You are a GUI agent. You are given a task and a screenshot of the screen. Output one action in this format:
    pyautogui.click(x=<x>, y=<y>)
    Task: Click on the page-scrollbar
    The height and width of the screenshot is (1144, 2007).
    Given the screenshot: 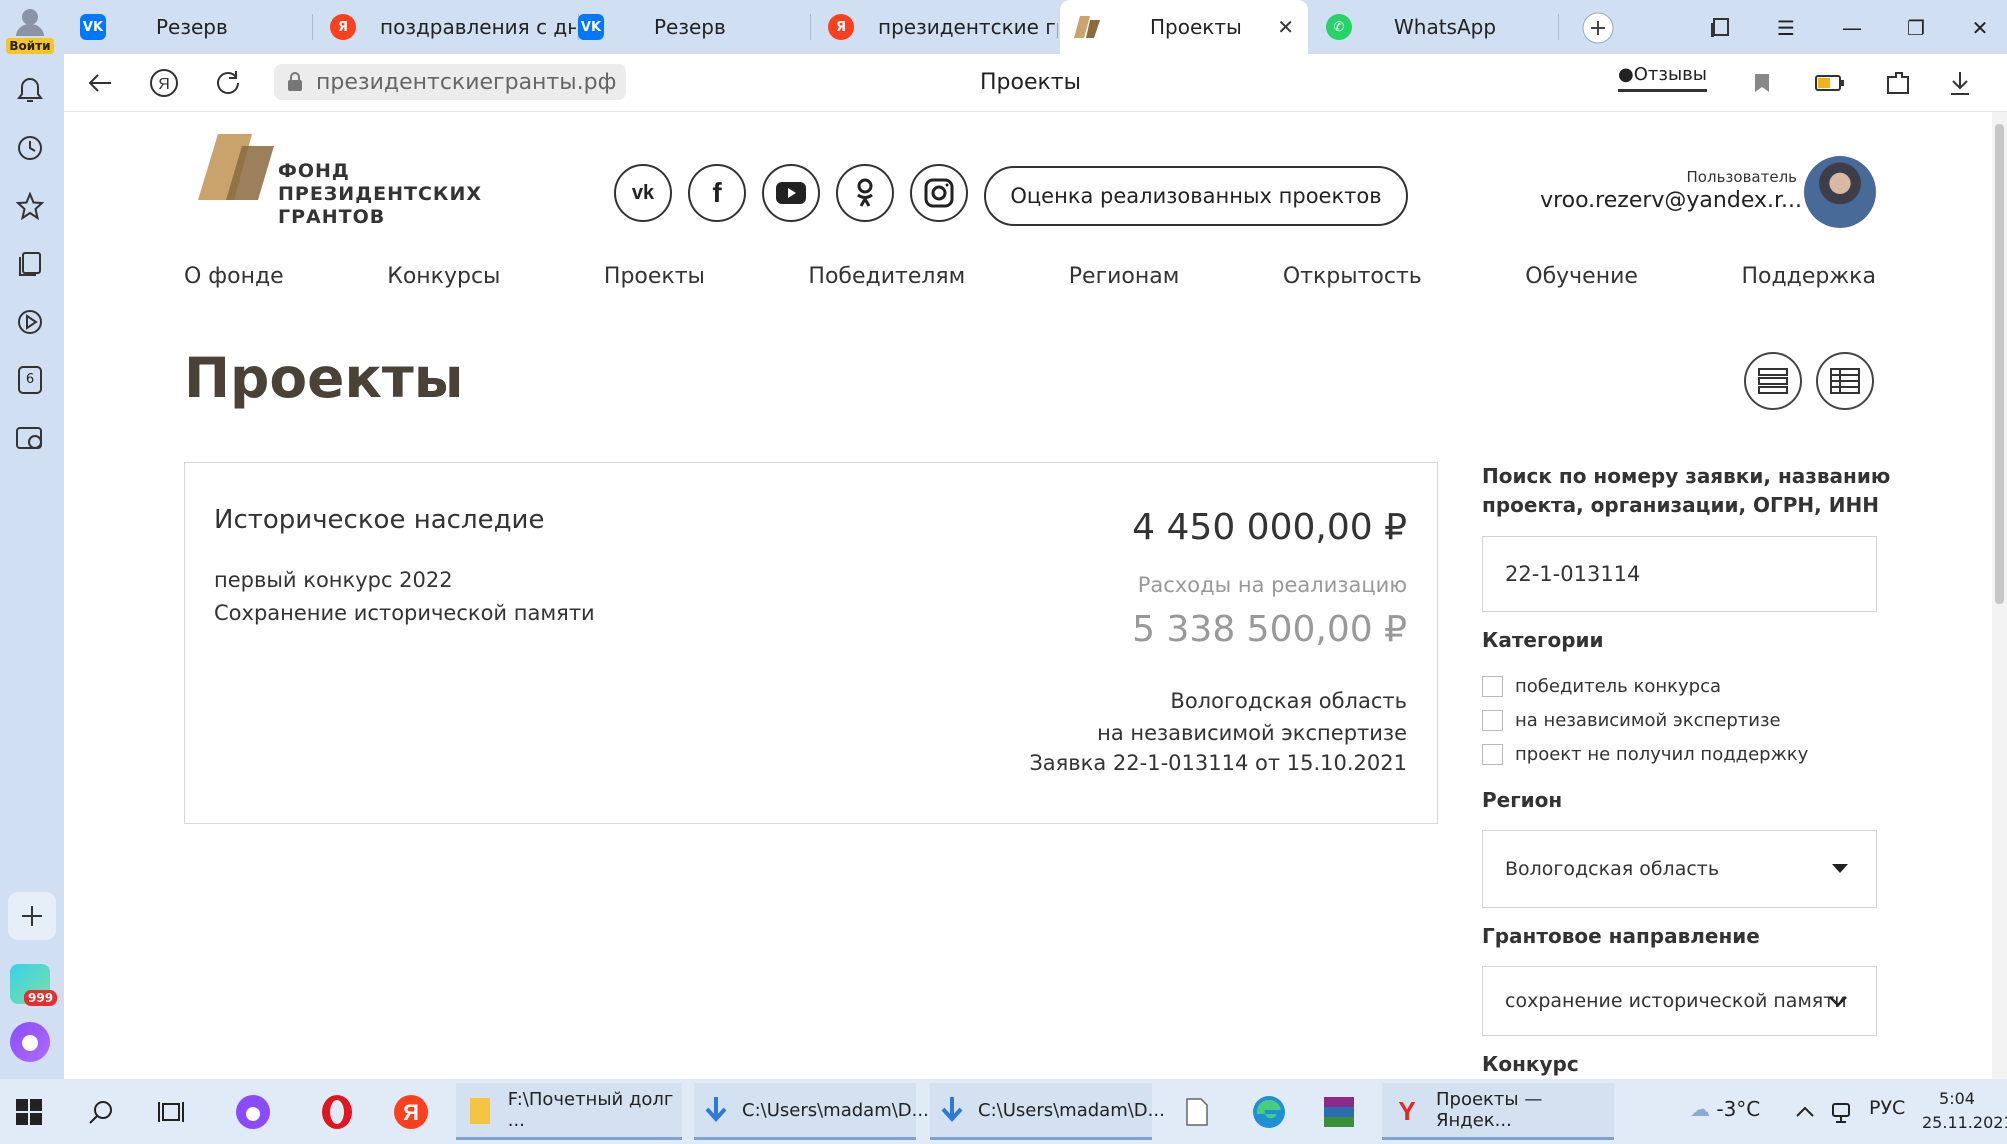 What is the action you would take?
    pyautogui.click(x=1999, y=595)
    